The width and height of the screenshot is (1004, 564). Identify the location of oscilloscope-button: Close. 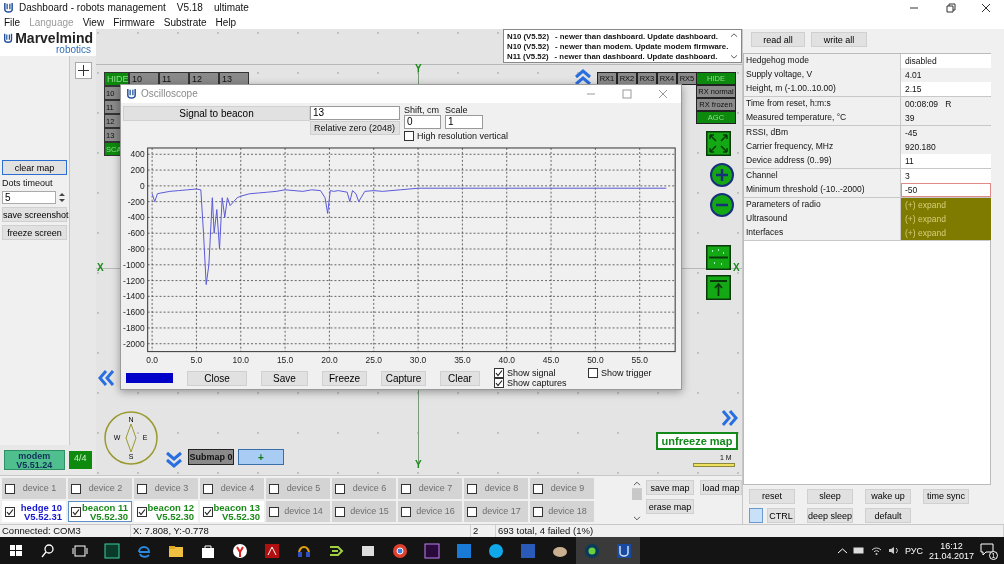
(217, 378).